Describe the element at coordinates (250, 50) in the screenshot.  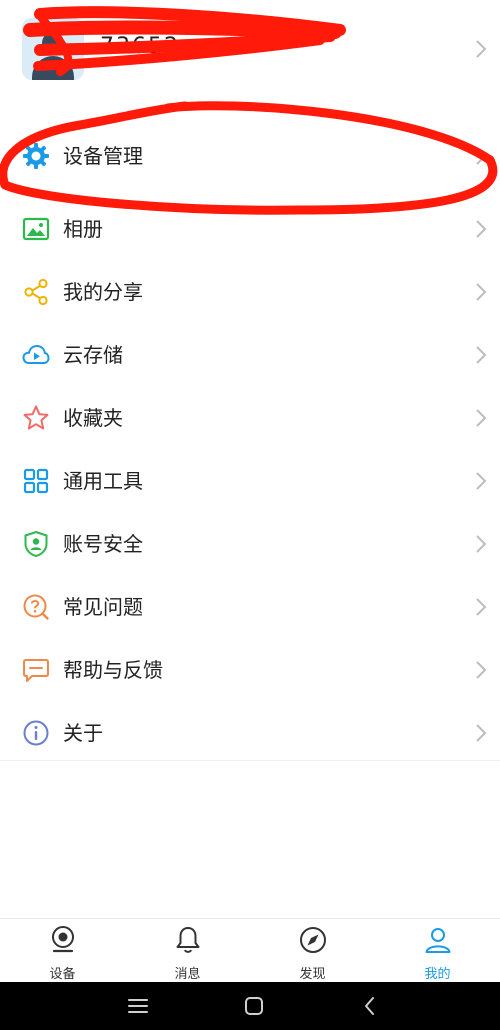
I see `profile-header: 73652` at that location.